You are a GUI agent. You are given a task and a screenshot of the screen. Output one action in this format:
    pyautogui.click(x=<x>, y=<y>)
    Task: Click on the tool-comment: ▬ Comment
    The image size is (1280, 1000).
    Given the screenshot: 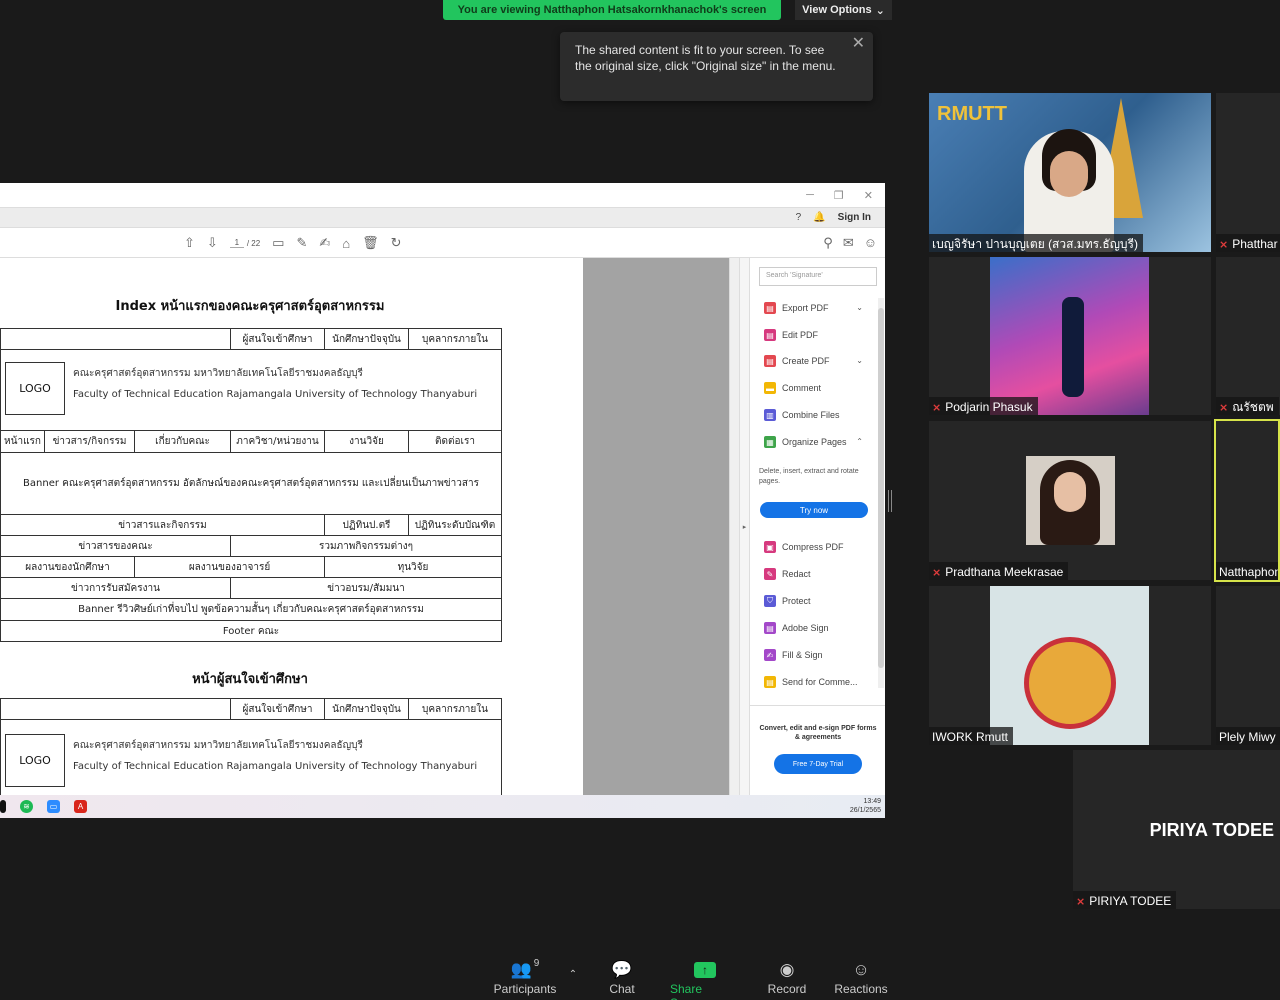 What is the action you would take?
    pyautogui.click(x=792, y=388)
    